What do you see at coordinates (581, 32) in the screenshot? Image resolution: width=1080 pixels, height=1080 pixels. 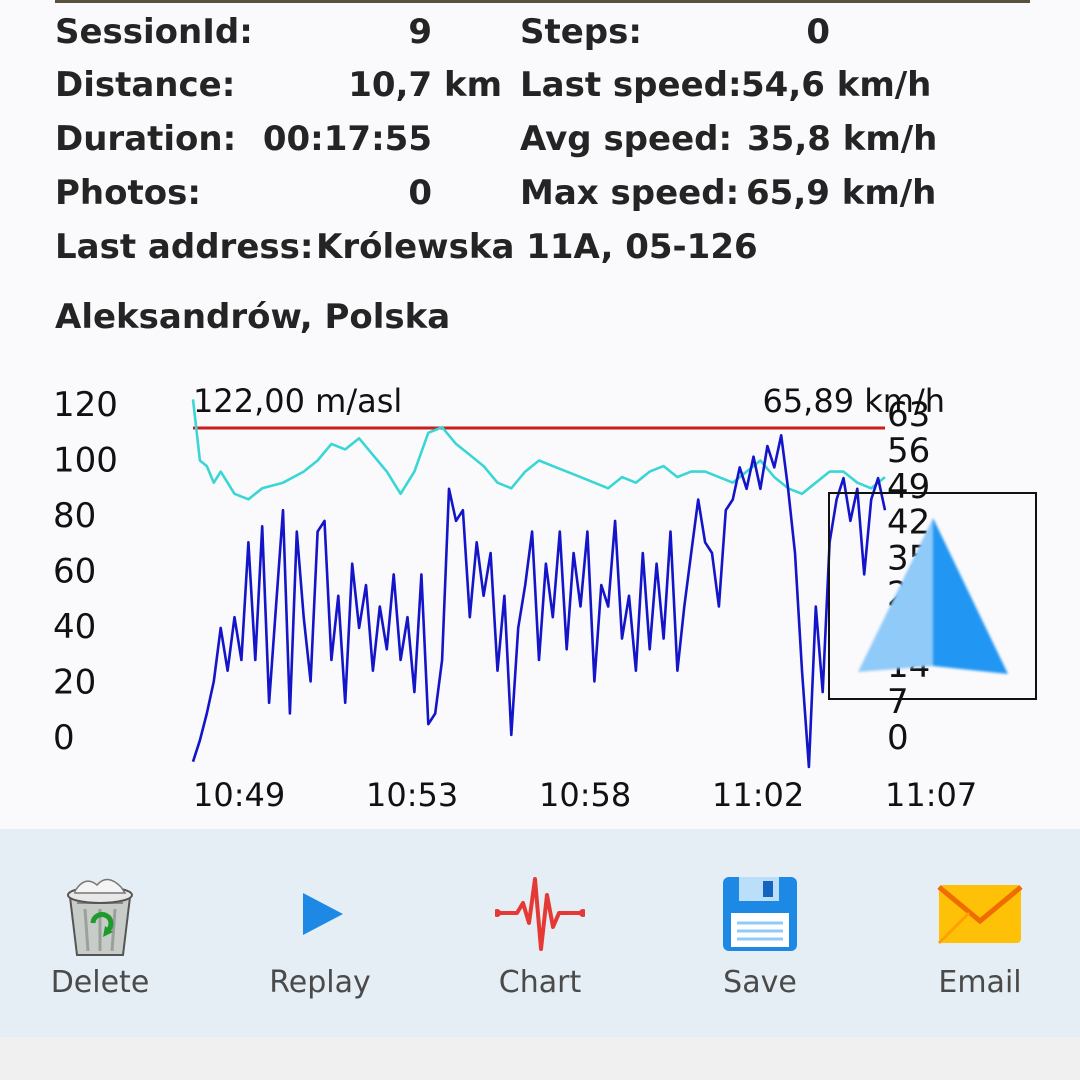 I see `steps-label: Steps:` at bounding box center [581, 32].